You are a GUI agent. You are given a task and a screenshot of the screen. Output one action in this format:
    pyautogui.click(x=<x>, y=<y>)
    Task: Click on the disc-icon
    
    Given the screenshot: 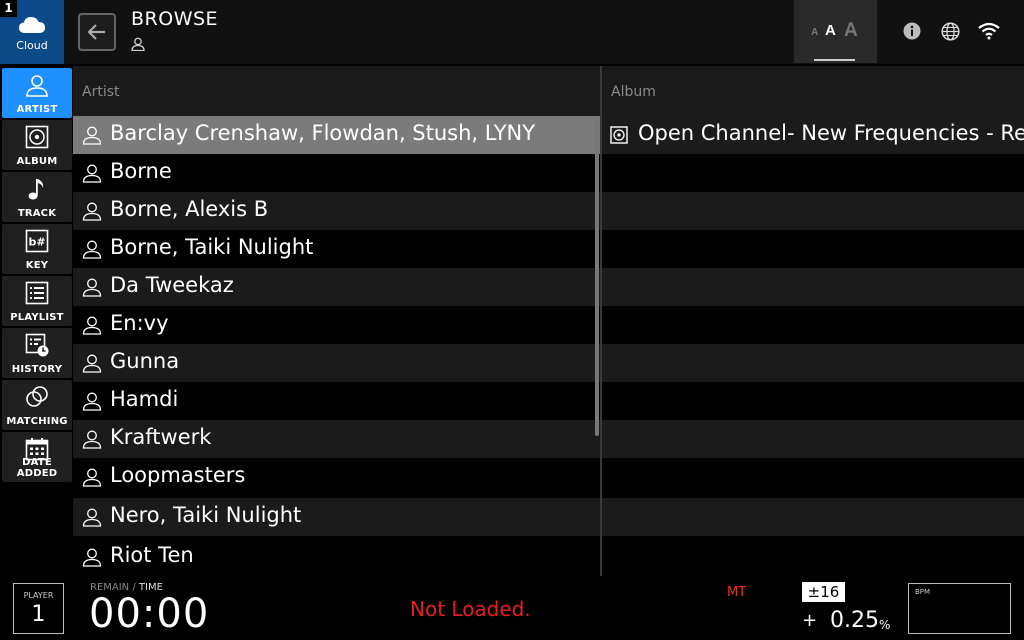 What is the action you would take?
    pyautogui.click(x=37, y=137)
    